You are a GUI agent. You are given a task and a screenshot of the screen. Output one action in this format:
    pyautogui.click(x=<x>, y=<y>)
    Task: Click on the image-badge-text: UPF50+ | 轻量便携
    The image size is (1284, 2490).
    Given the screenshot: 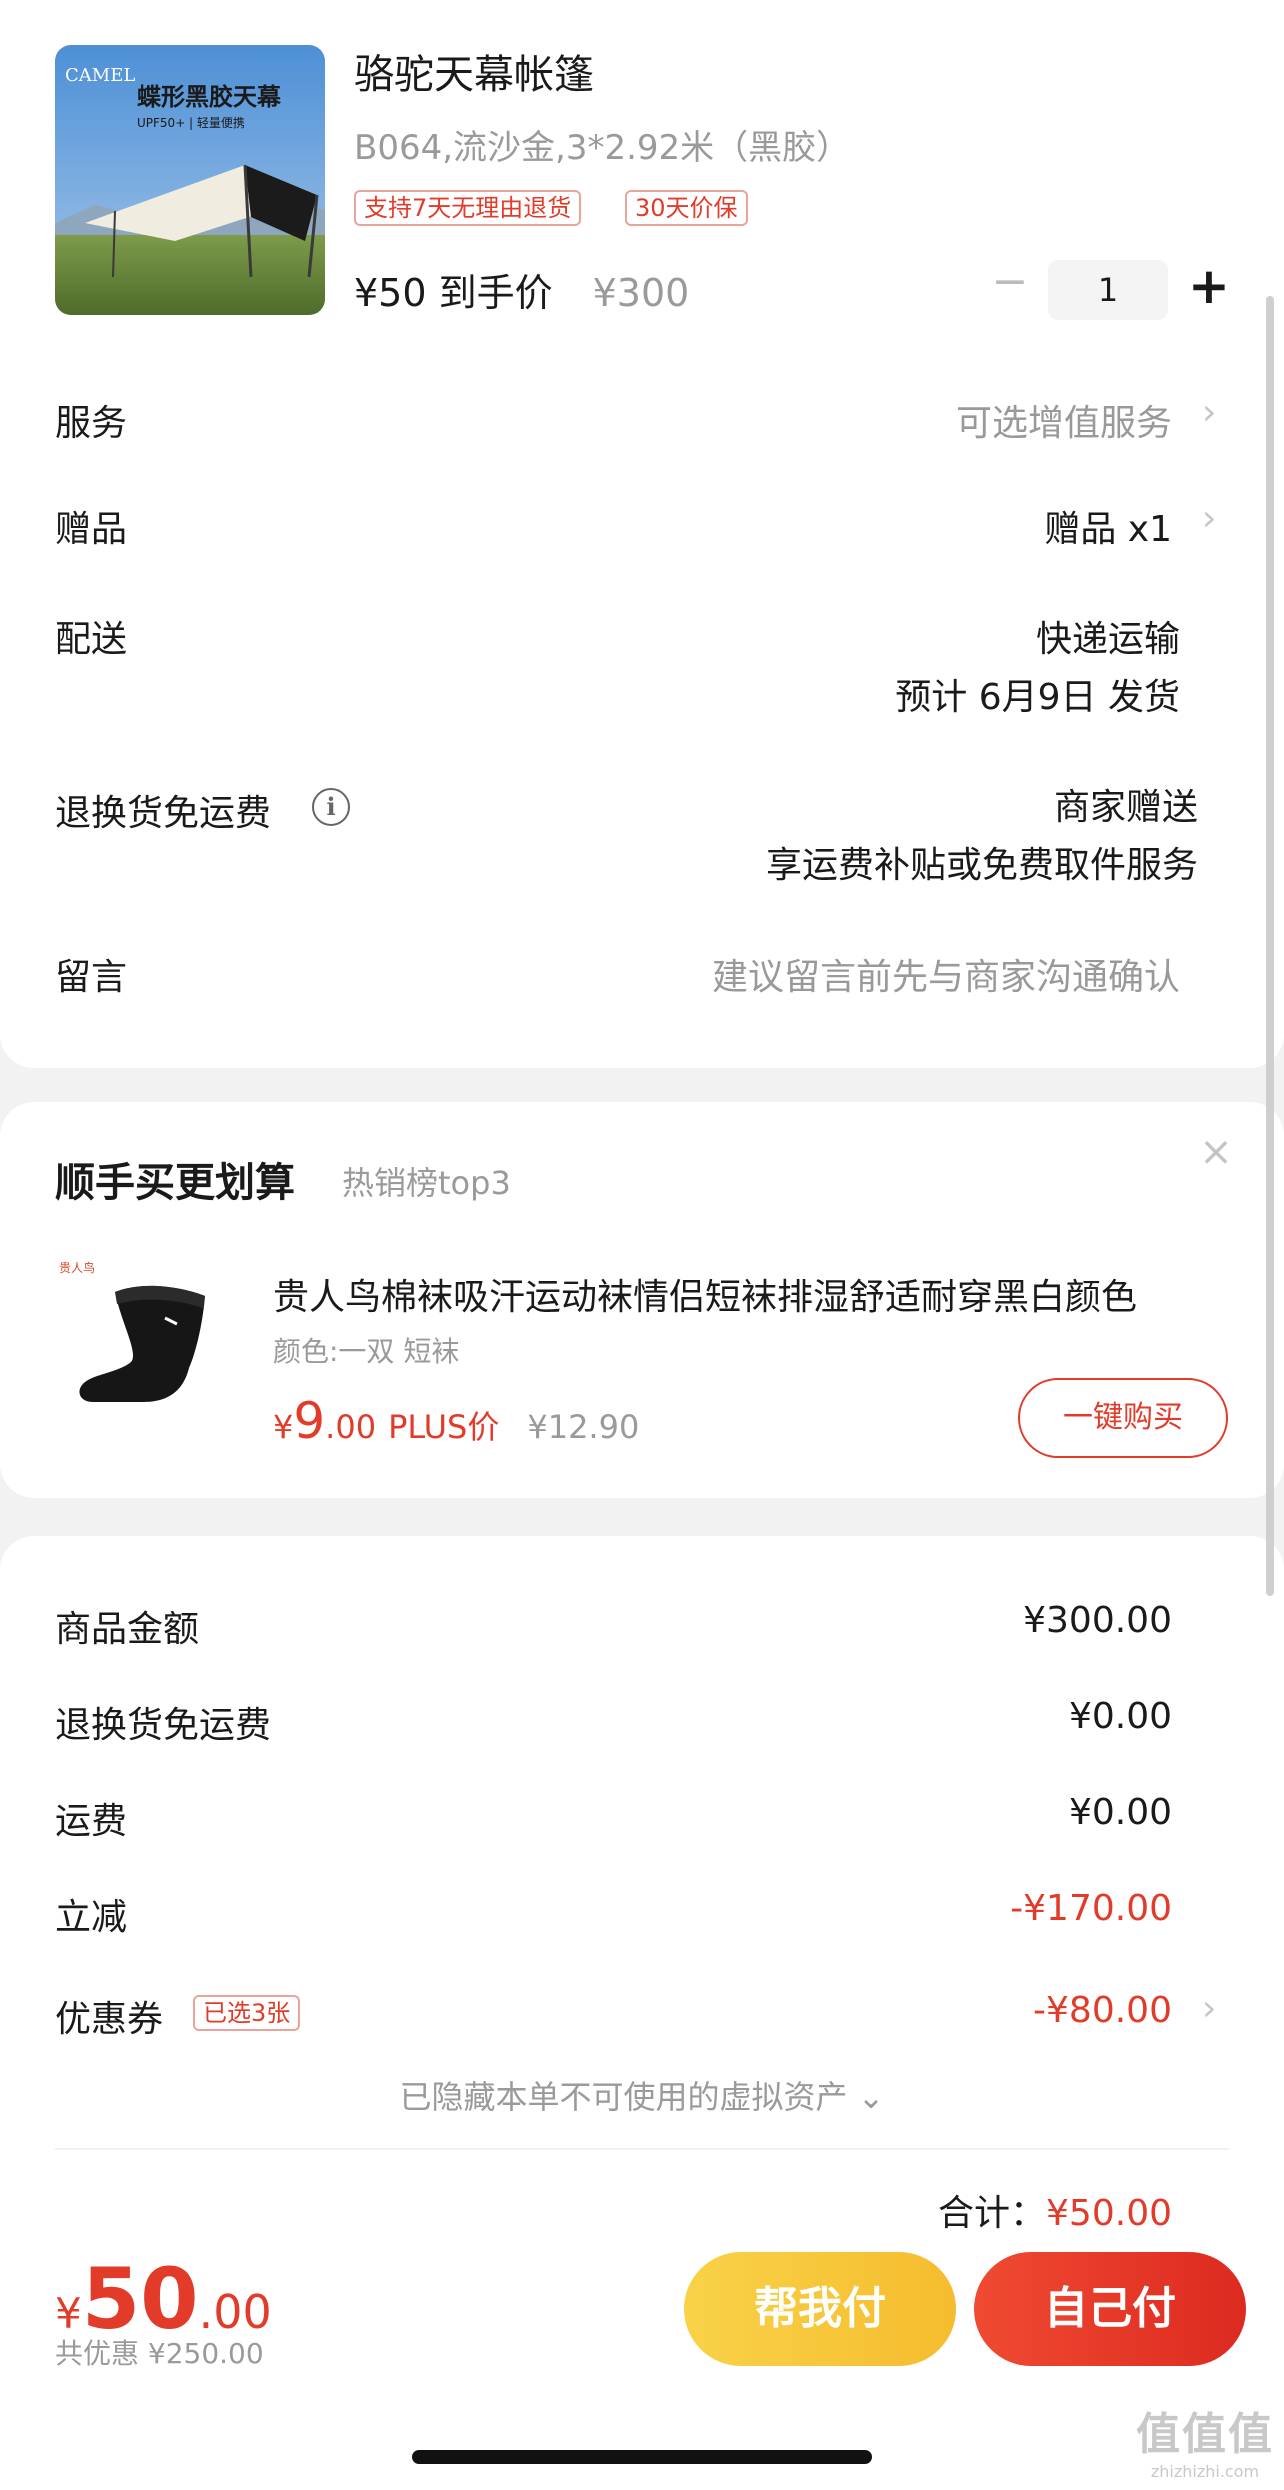 What is the action you would take?
    pyautogui.click(x=191, y=122)
    